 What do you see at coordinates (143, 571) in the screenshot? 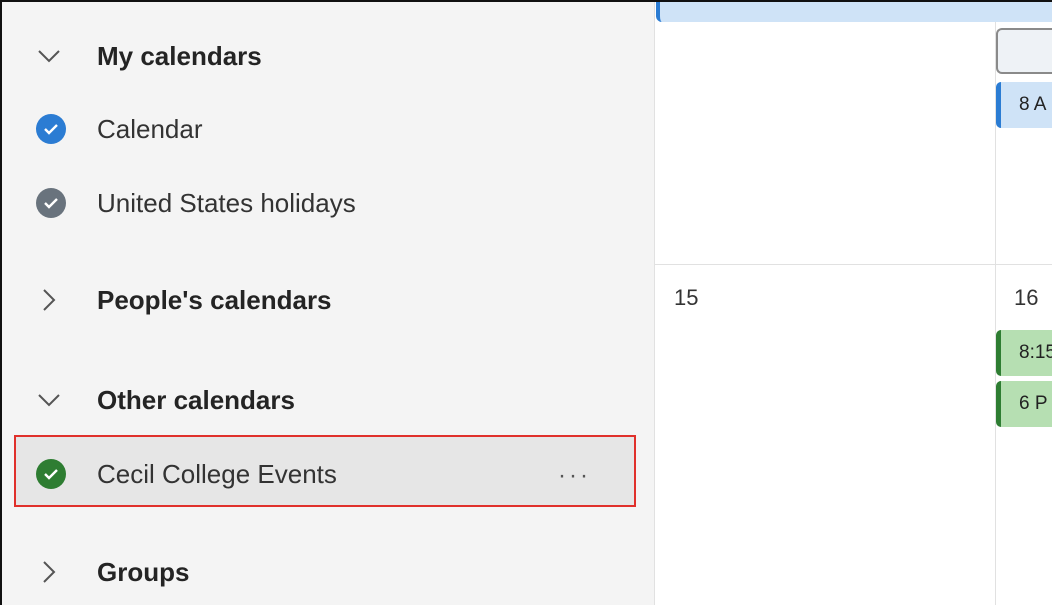
I see `section-title: Groups` at bounding box center [143, 571].